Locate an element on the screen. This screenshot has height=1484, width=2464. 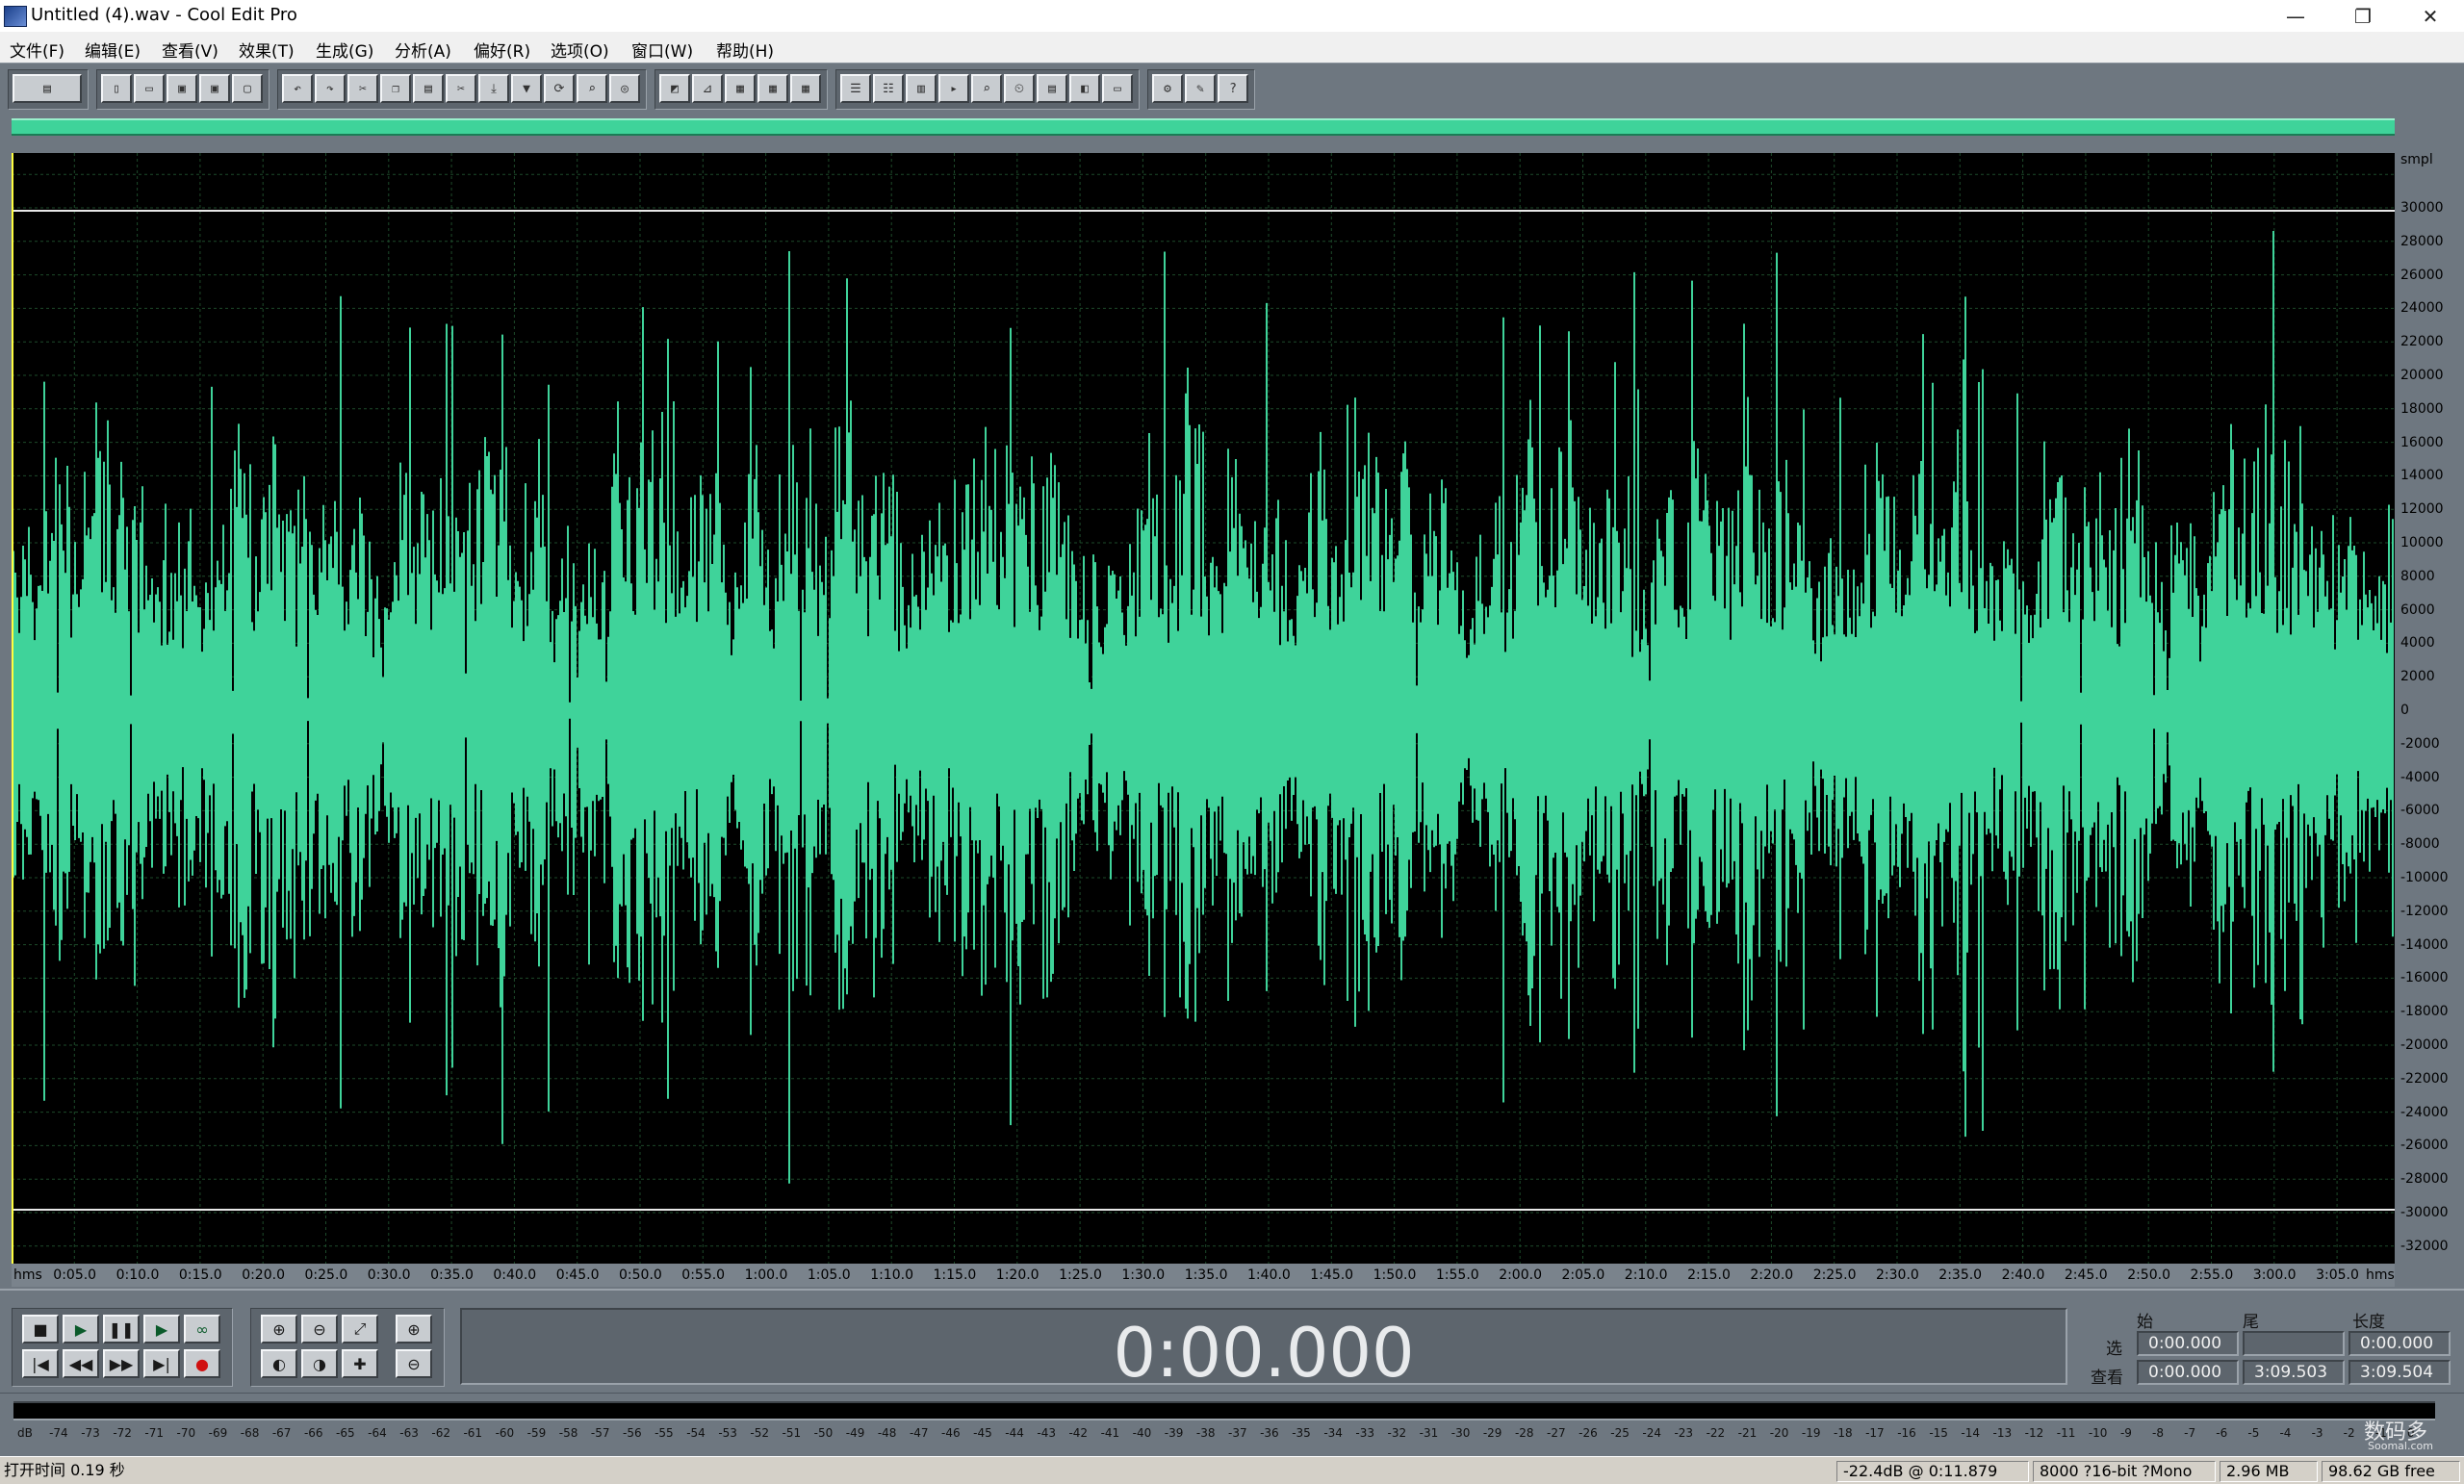
db-scale-label: -58 is located at coordinates (568, 1433).